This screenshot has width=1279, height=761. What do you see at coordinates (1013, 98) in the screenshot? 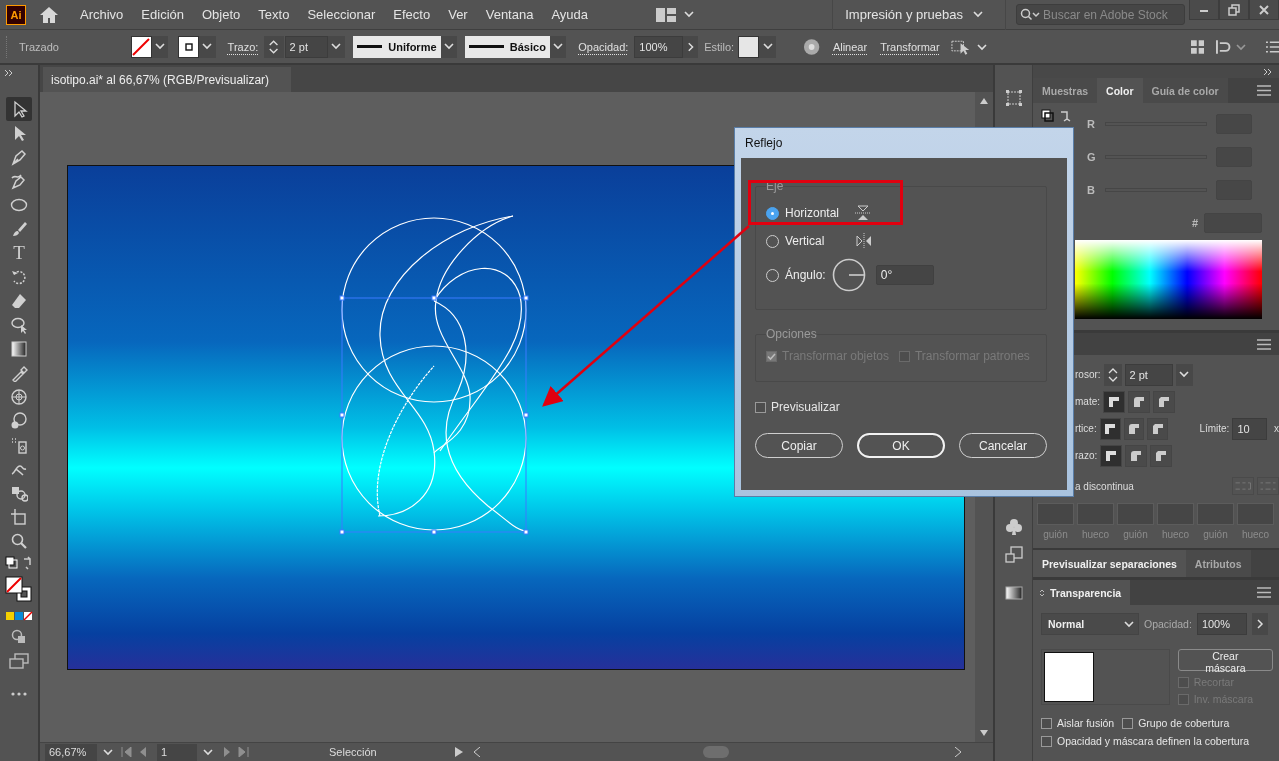
I see `transform-icon` at bounding box center [1013, 98].